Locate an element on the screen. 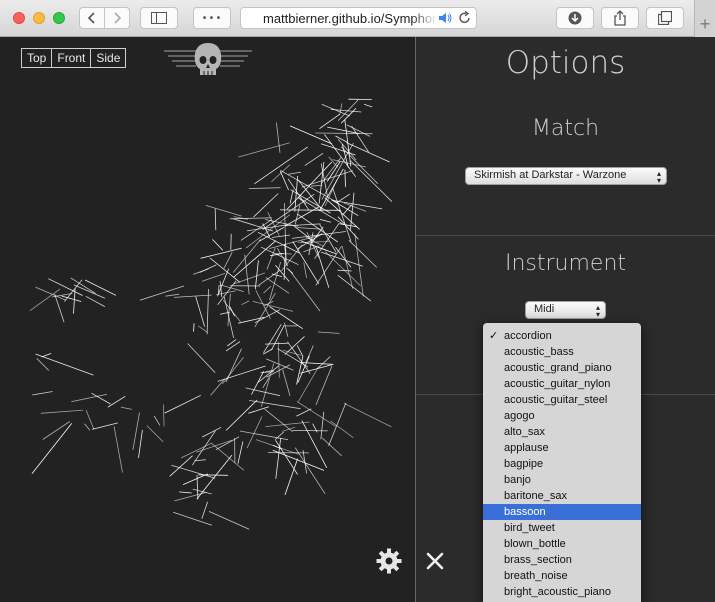 Image resolution: width=715 pixels, height=602 pixels. close-icon is located at coordinates (435, 561).